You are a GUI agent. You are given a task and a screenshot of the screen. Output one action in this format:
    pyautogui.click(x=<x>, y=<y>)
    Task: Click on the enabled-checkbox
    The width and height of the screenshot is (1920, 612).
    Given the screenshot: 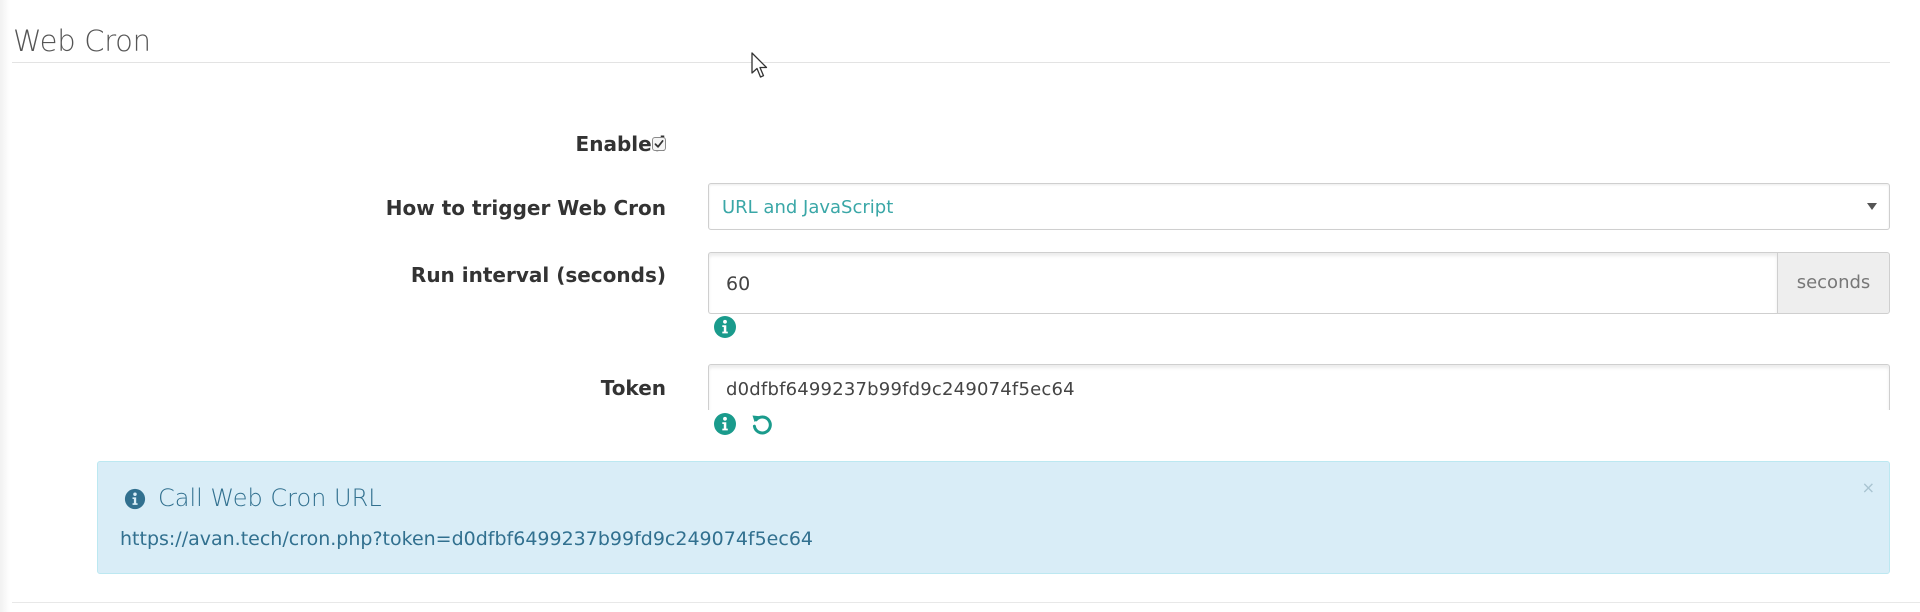 What is the action you would take?
    pyautogui.click(x=659, y=144)
    